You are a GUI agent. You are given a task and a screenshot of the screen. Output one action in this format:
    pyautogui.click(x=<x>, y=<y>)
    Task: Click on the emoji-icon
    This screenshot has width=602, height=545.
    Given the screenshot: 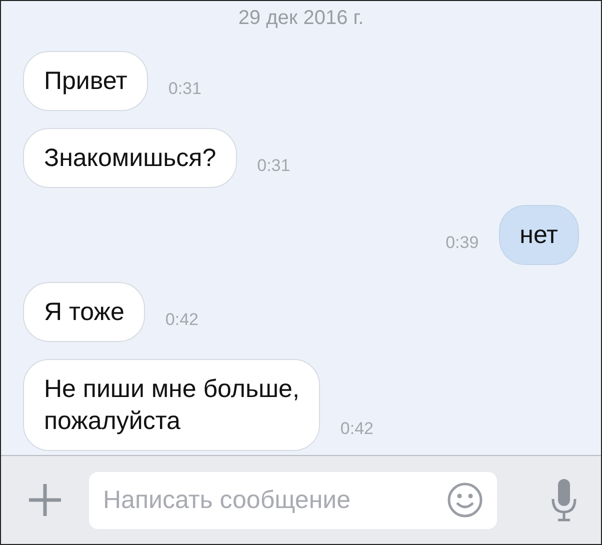 What is the action you would take?
    pyautogui.click(x=465, y=500)
    